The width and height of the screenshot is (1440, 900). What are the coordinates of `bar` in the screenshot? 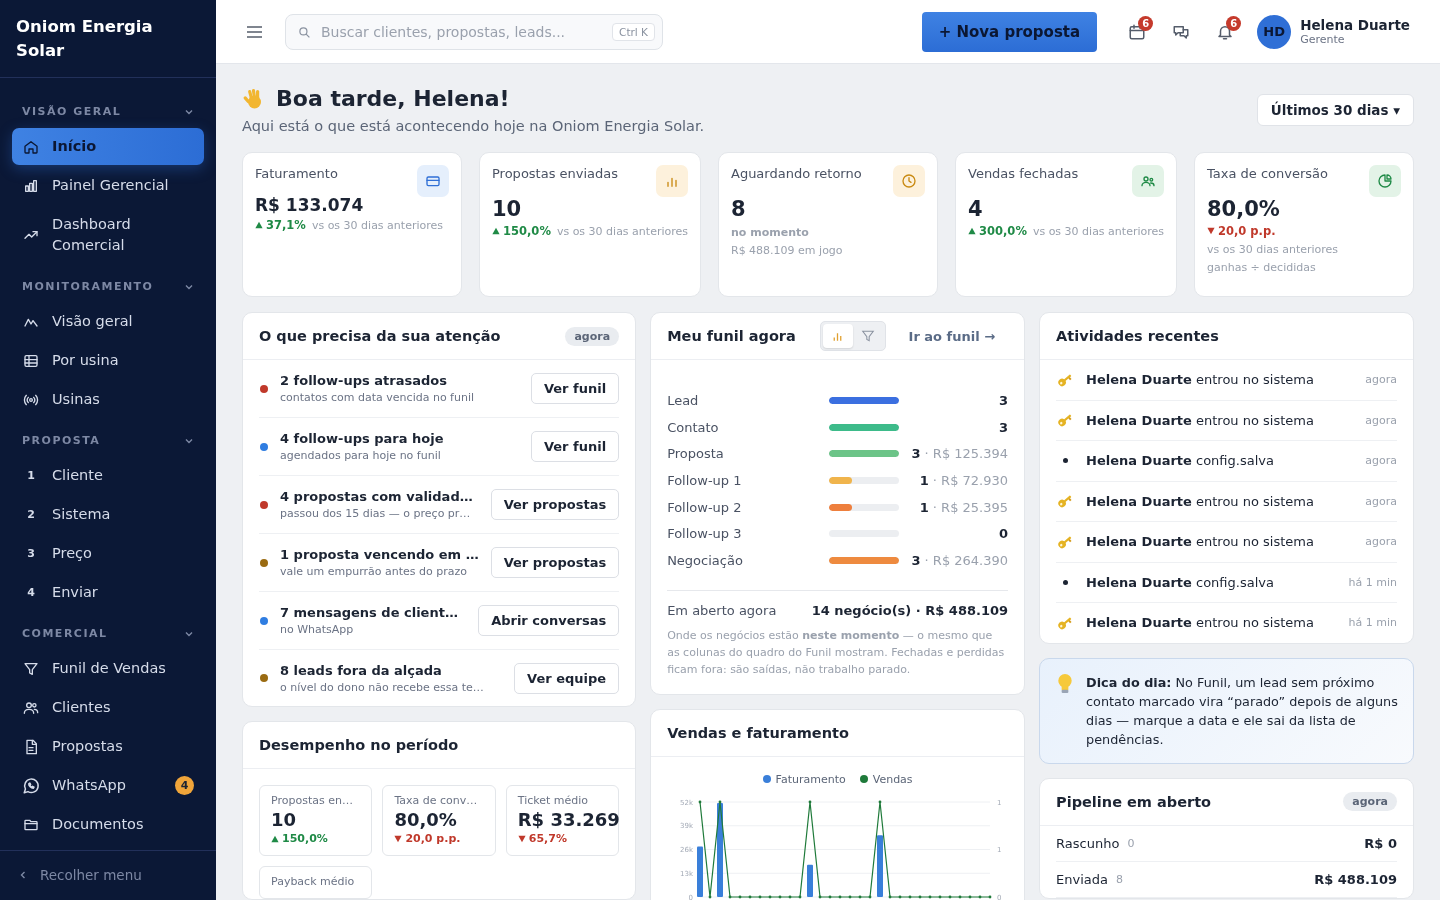 It's located at (880, 866).